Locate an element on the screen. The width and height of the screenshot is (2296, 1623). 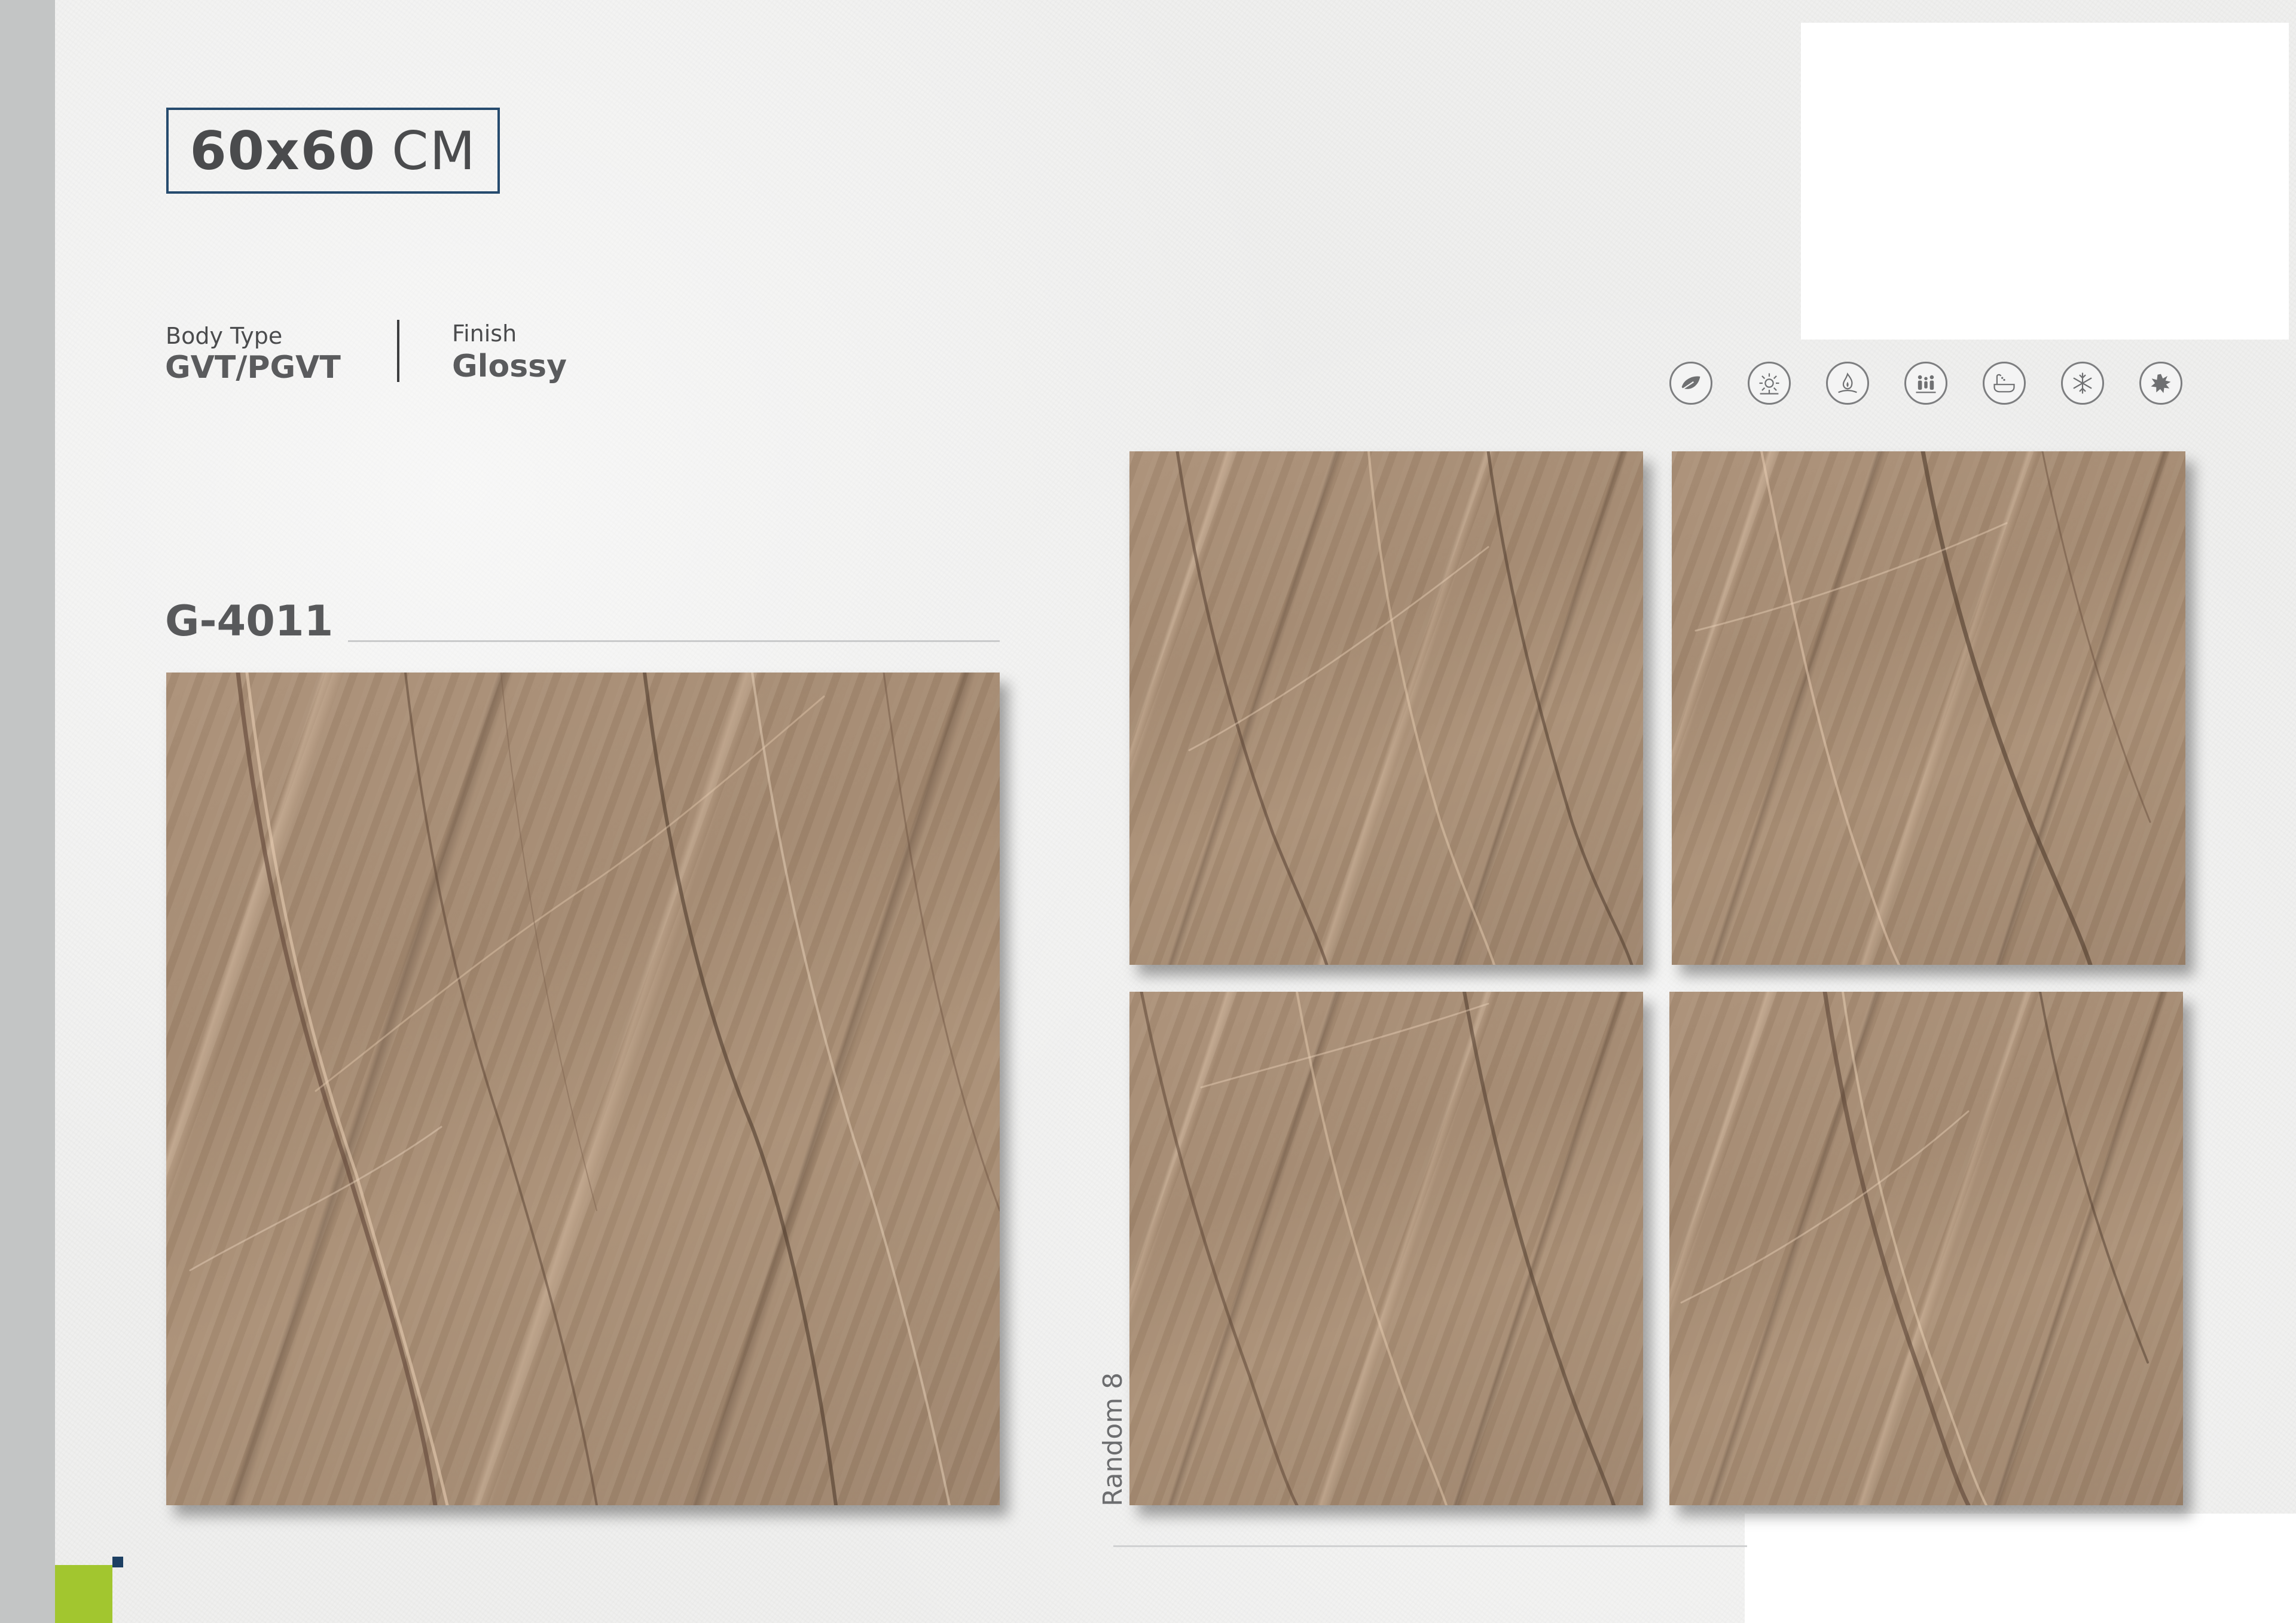
finish-label: Finish is located at coordinates (484, 333).